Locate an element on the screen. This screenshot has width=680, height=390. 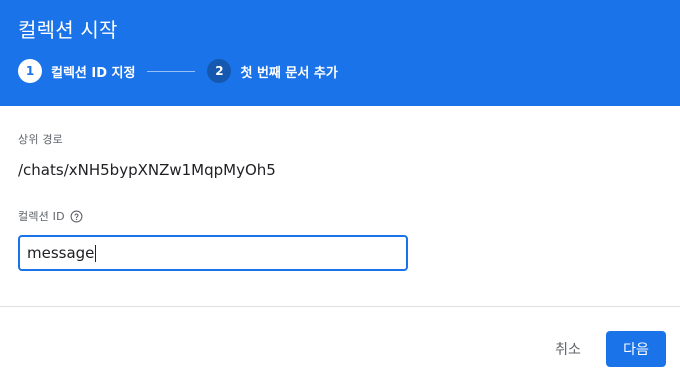
collection-id-input: message is located at coordinates (213, 253).